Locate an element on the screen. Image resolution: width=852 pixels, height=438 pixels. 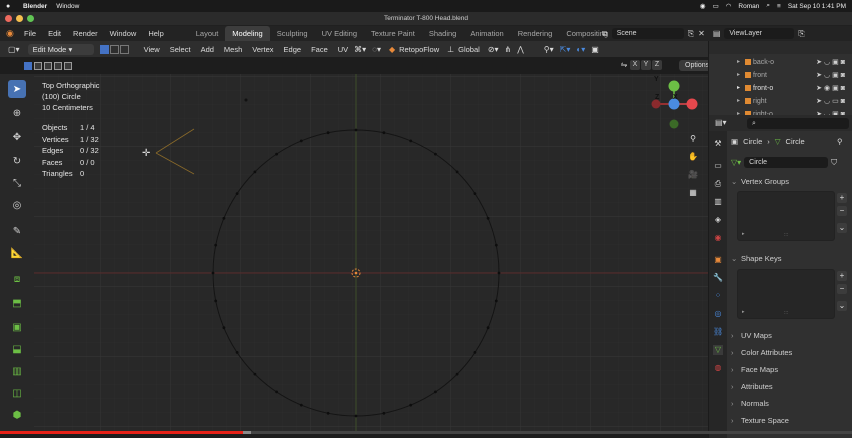
panel-face-maps: › Face Maps is located at coordinates (790, 370).